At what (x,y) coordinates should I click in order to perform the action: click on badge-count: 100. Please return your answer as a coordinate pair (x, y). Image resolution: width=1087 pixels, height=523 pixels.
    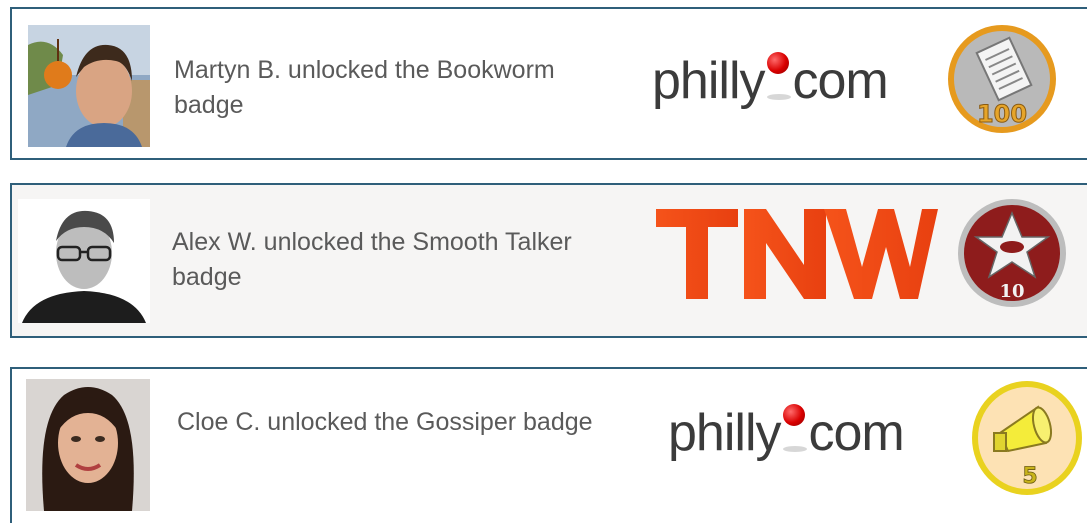
    Looking at the image, I should click on (1002, 114).